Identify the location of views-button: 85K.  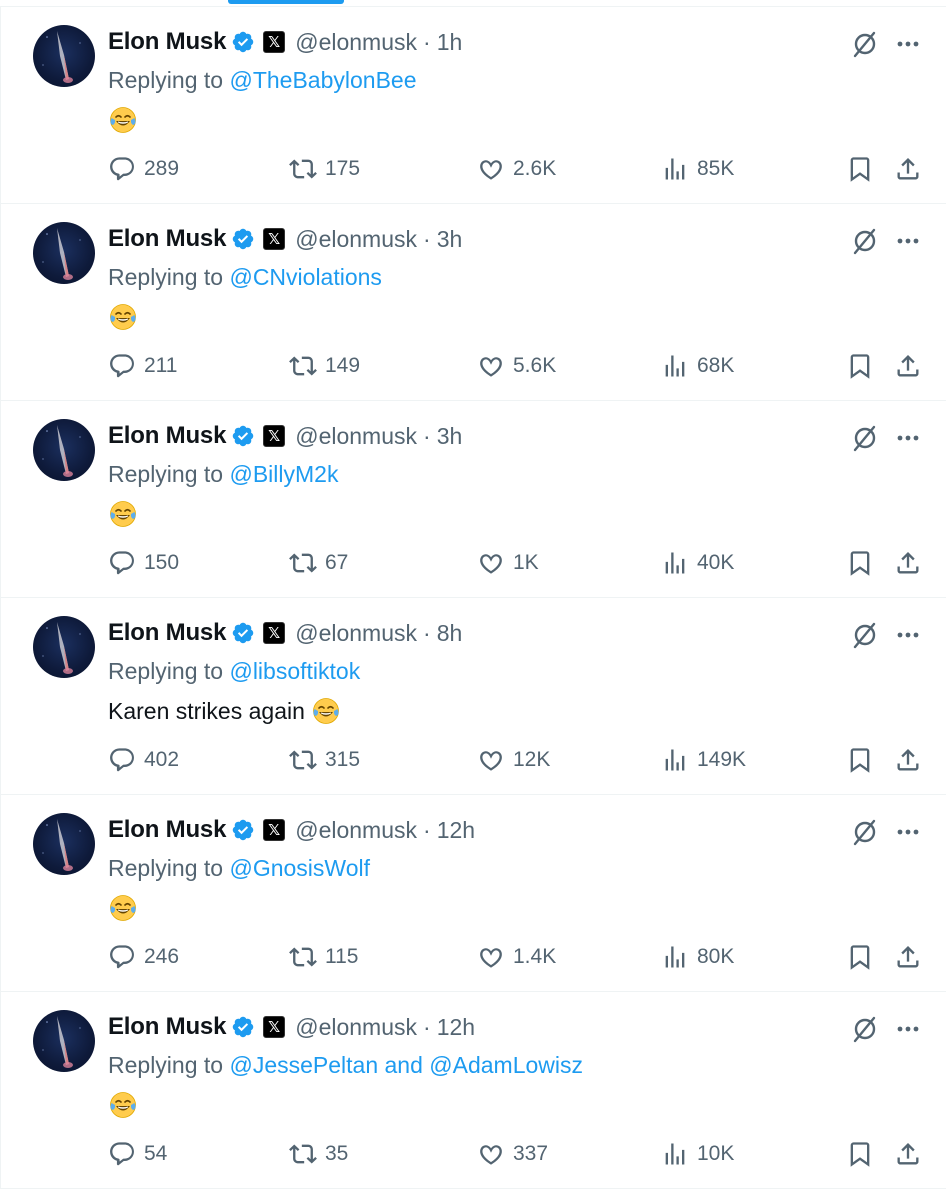
(697, 169).